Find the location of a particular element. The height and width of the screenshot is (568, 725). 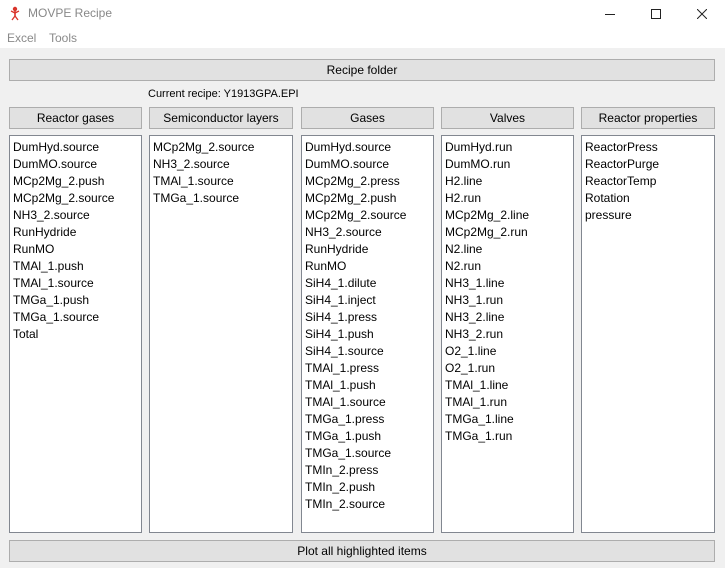

list-item: MCp2Mg_2.press is located at coordinates (367, 181).